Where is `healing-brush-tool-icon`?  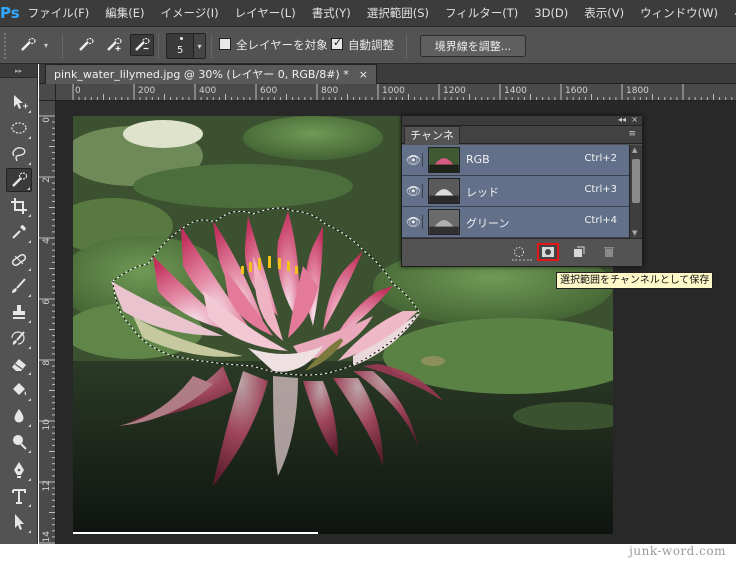
healing-brush-tool-icon is located at coordinates (19, 260).